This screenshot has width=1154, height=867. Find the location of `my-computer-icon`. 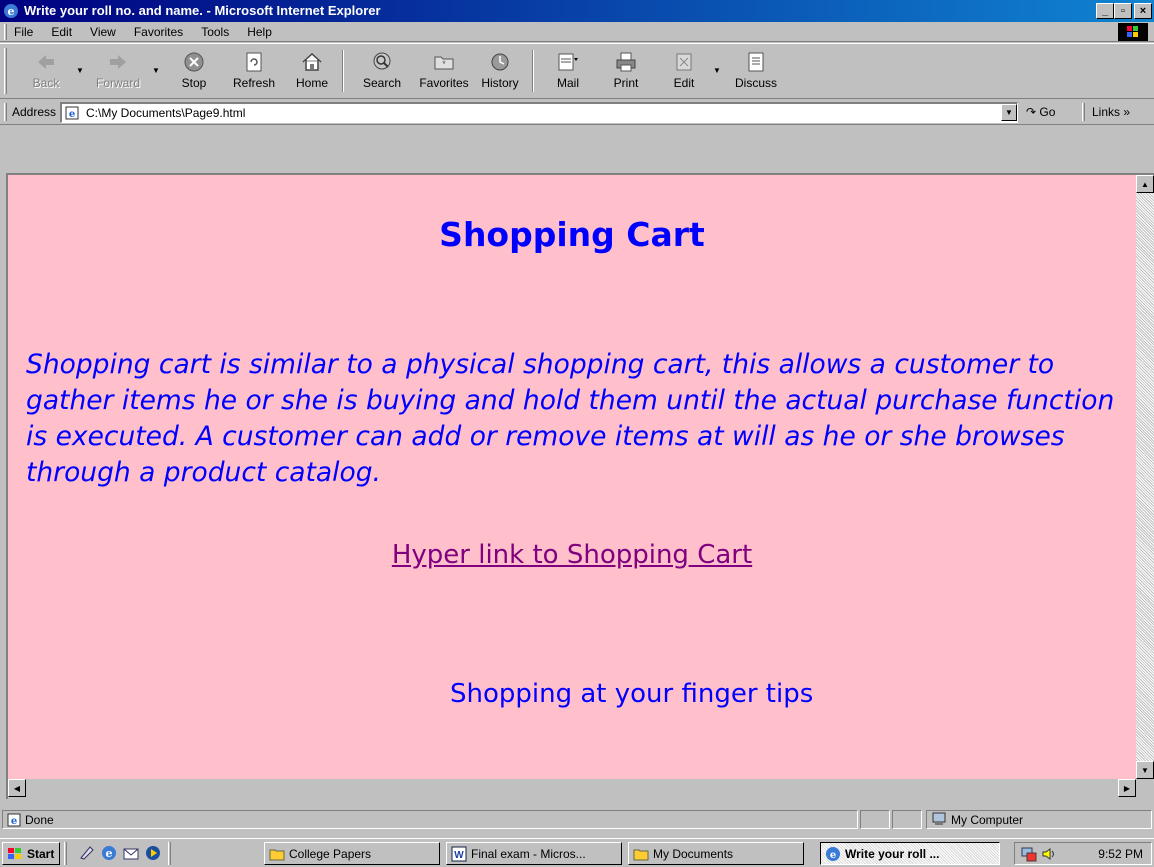

my-computer-icon is located at coordinates (939, 818).